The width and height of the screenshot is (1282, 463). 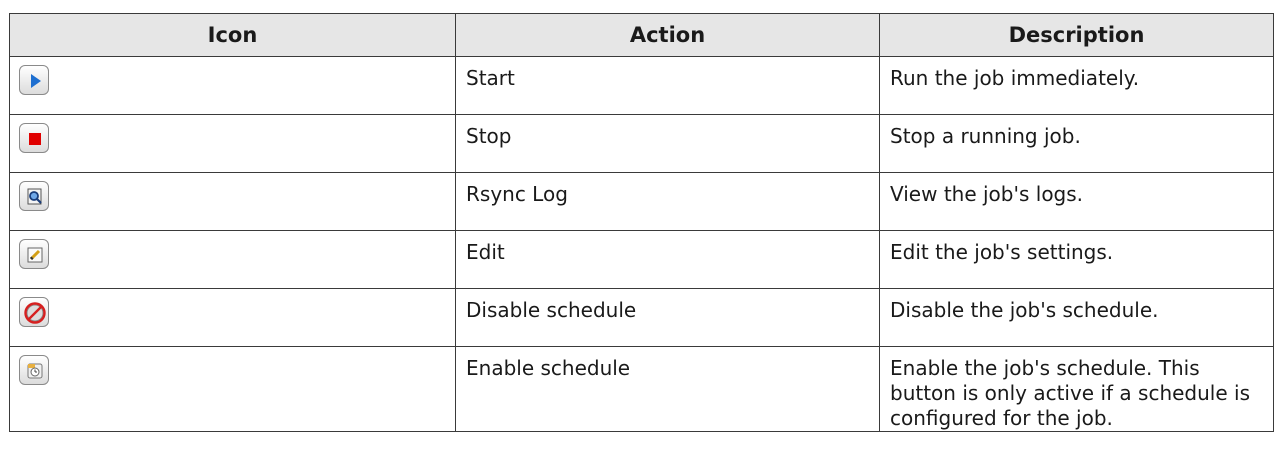 I want to click on action-cell: Edit, so click(x=667, y=259).